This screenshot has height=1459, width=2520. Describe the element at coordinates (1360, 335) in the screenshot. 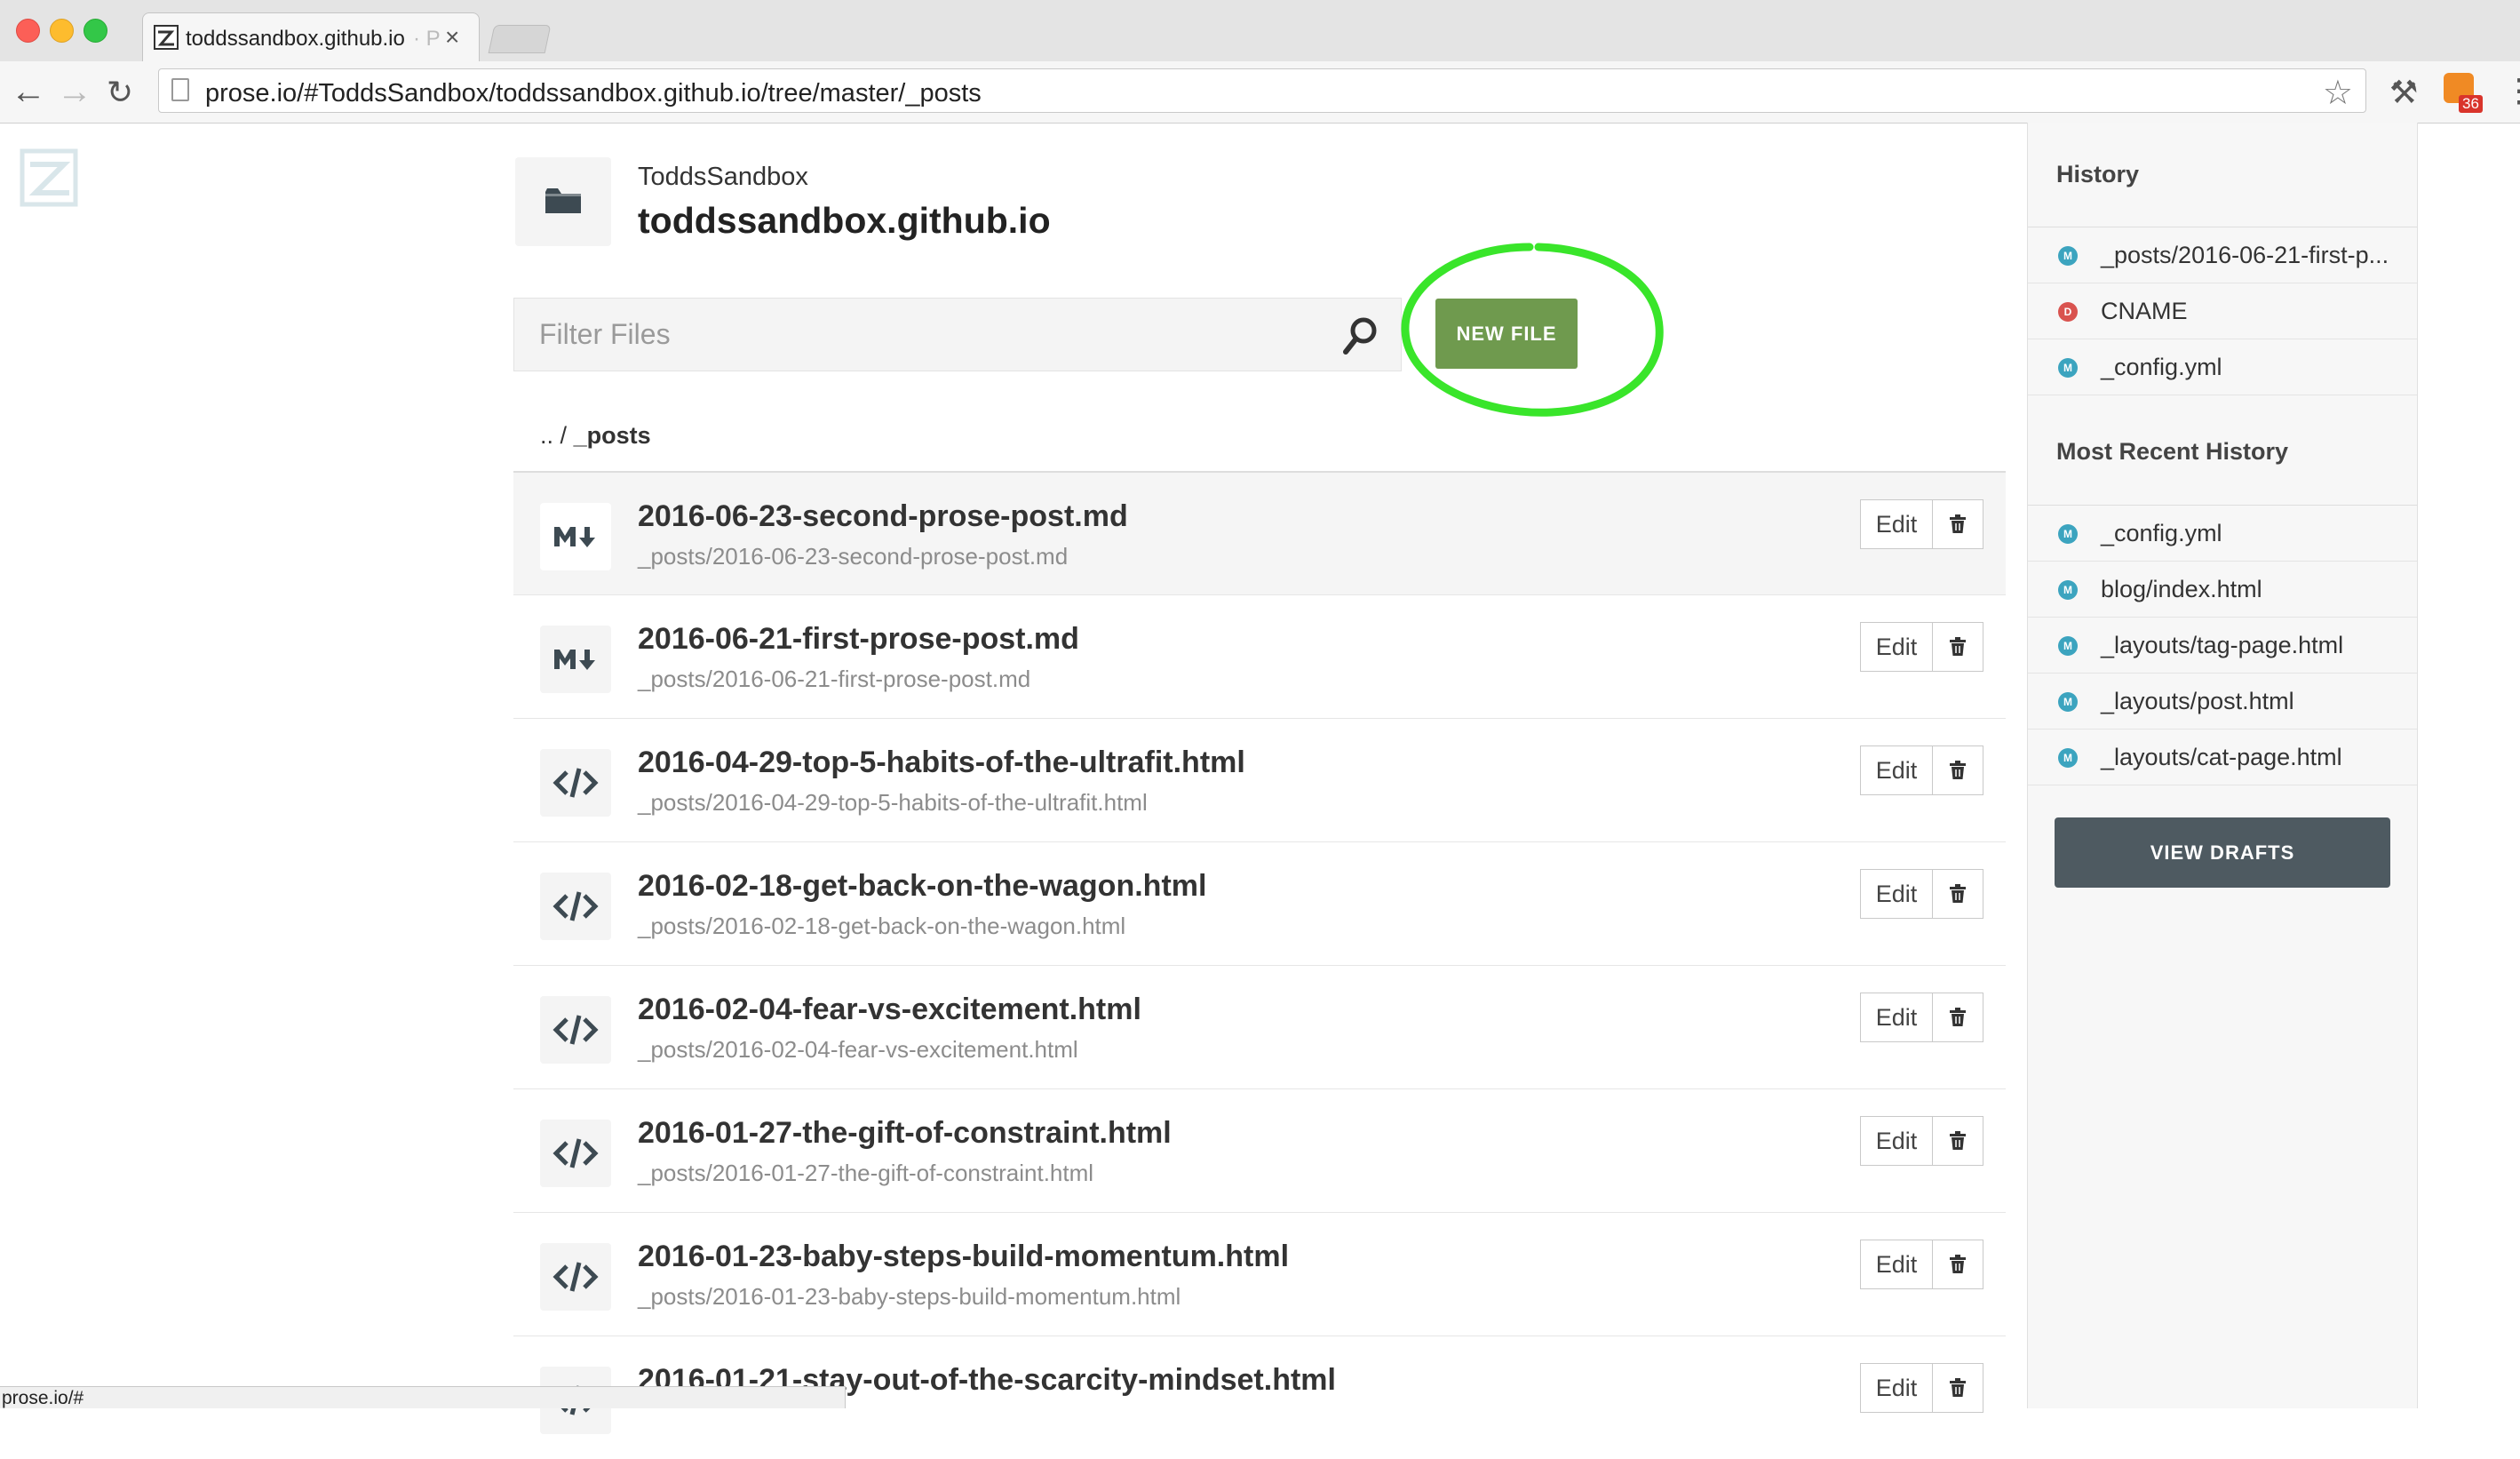

I see `search-icon` at that location.